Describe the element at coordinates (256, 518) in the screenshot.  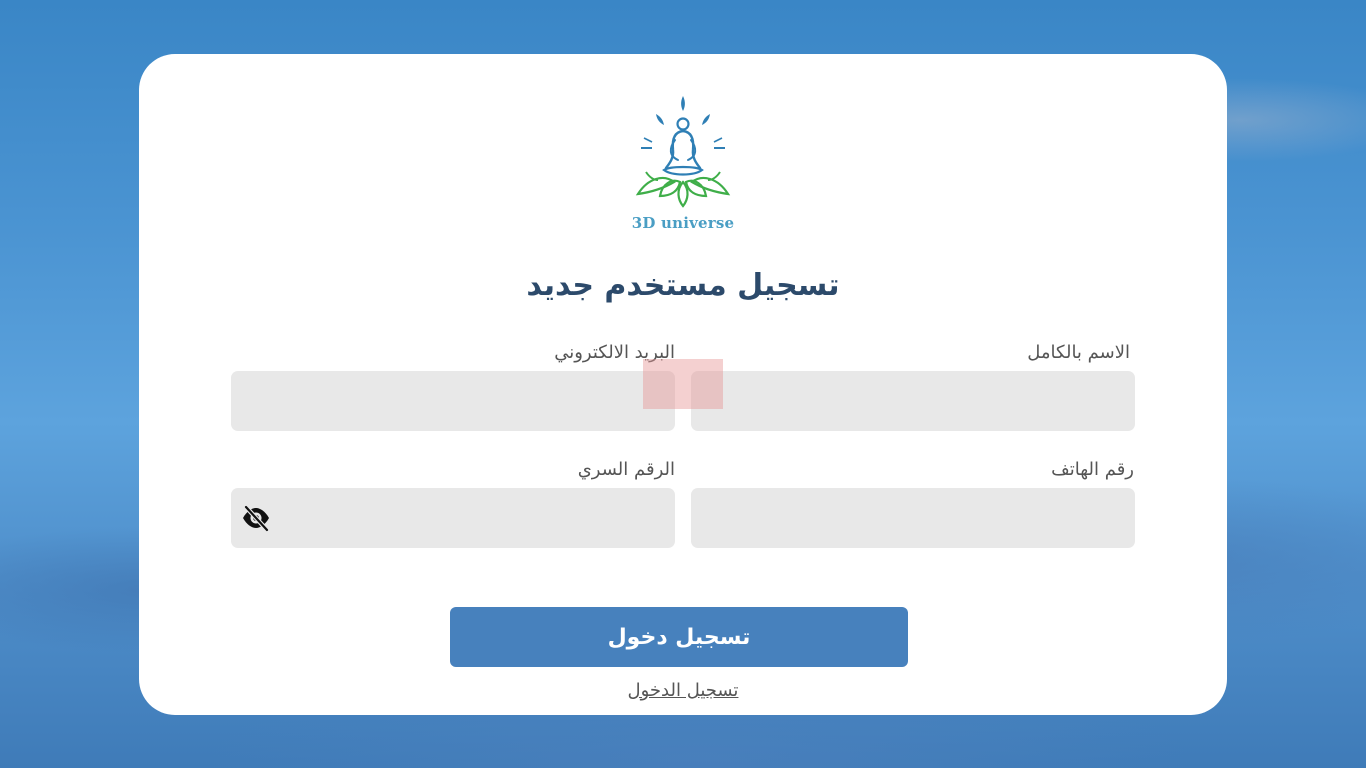
I see `eye-slash-icon` at that location.